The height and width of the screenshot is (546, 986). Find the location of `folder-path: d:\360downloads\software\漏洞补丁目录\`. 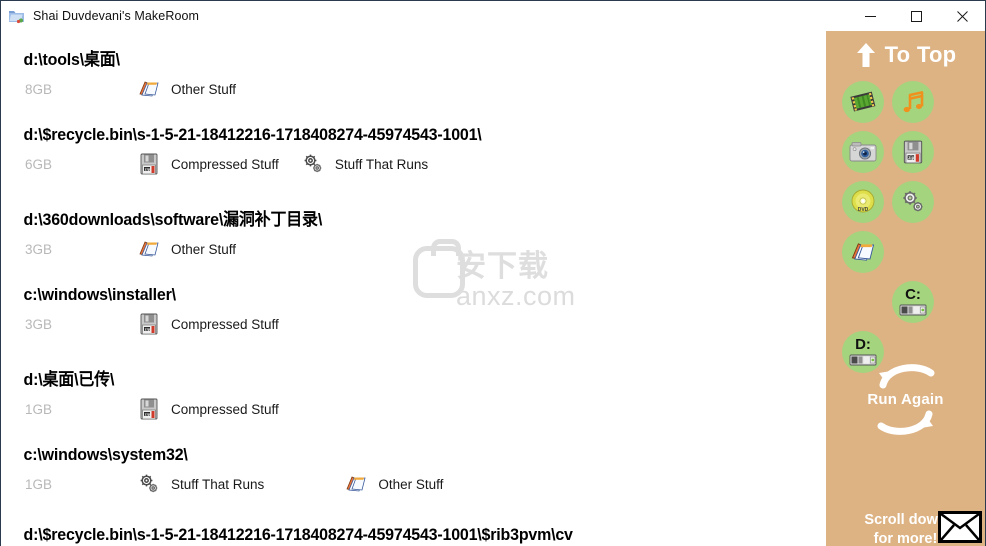

folder-path: d:\360downloads\software\漏洞补丁目录\ is located at coordinates (173, 219).